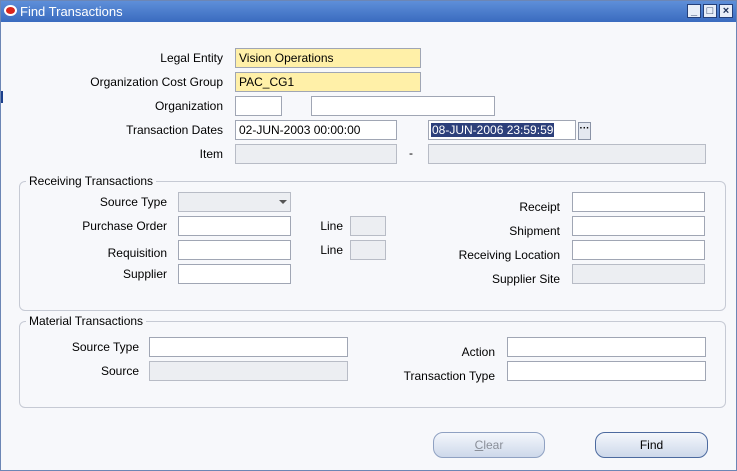 This screenshot has height=471, width=737. What do you see at coordinates (606, 371) in the screenshot?
I see `transaction-type-field` at bounding box center [606, 371].